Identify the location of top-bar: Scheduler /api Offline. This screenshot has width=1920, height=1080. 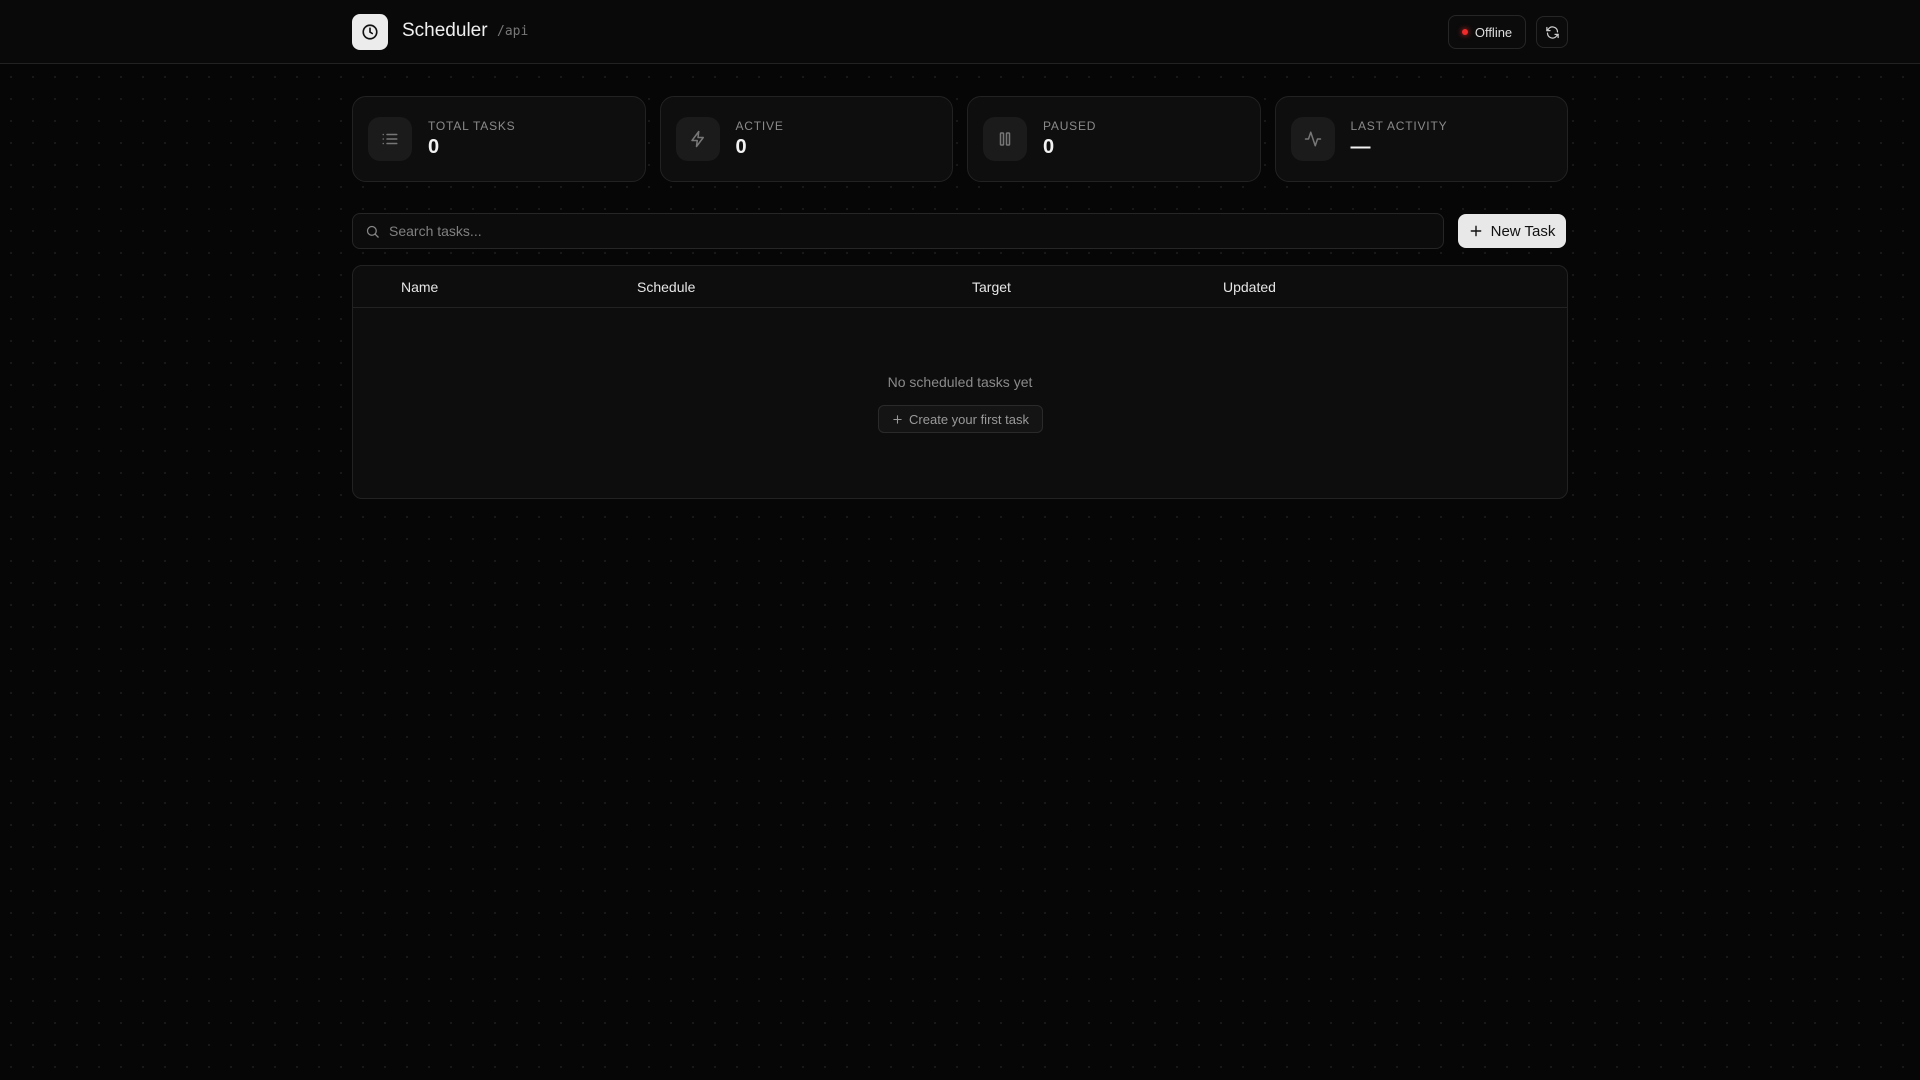
(960, 32).